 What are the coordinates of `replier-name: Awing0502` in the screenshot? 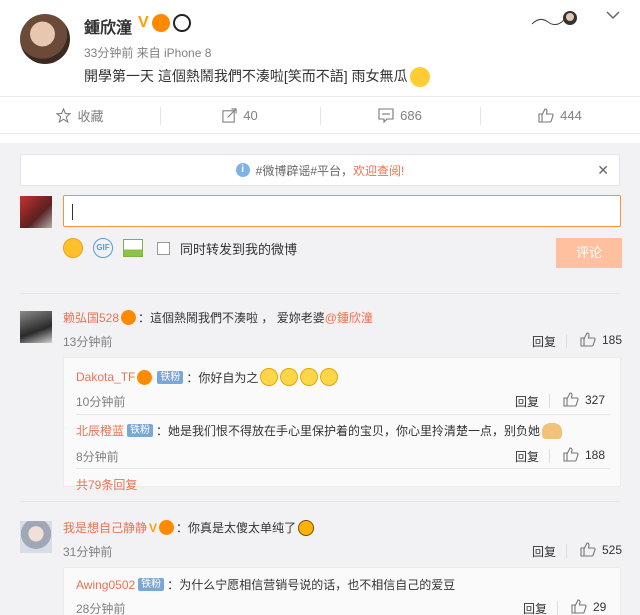 It's located at (105, 585).